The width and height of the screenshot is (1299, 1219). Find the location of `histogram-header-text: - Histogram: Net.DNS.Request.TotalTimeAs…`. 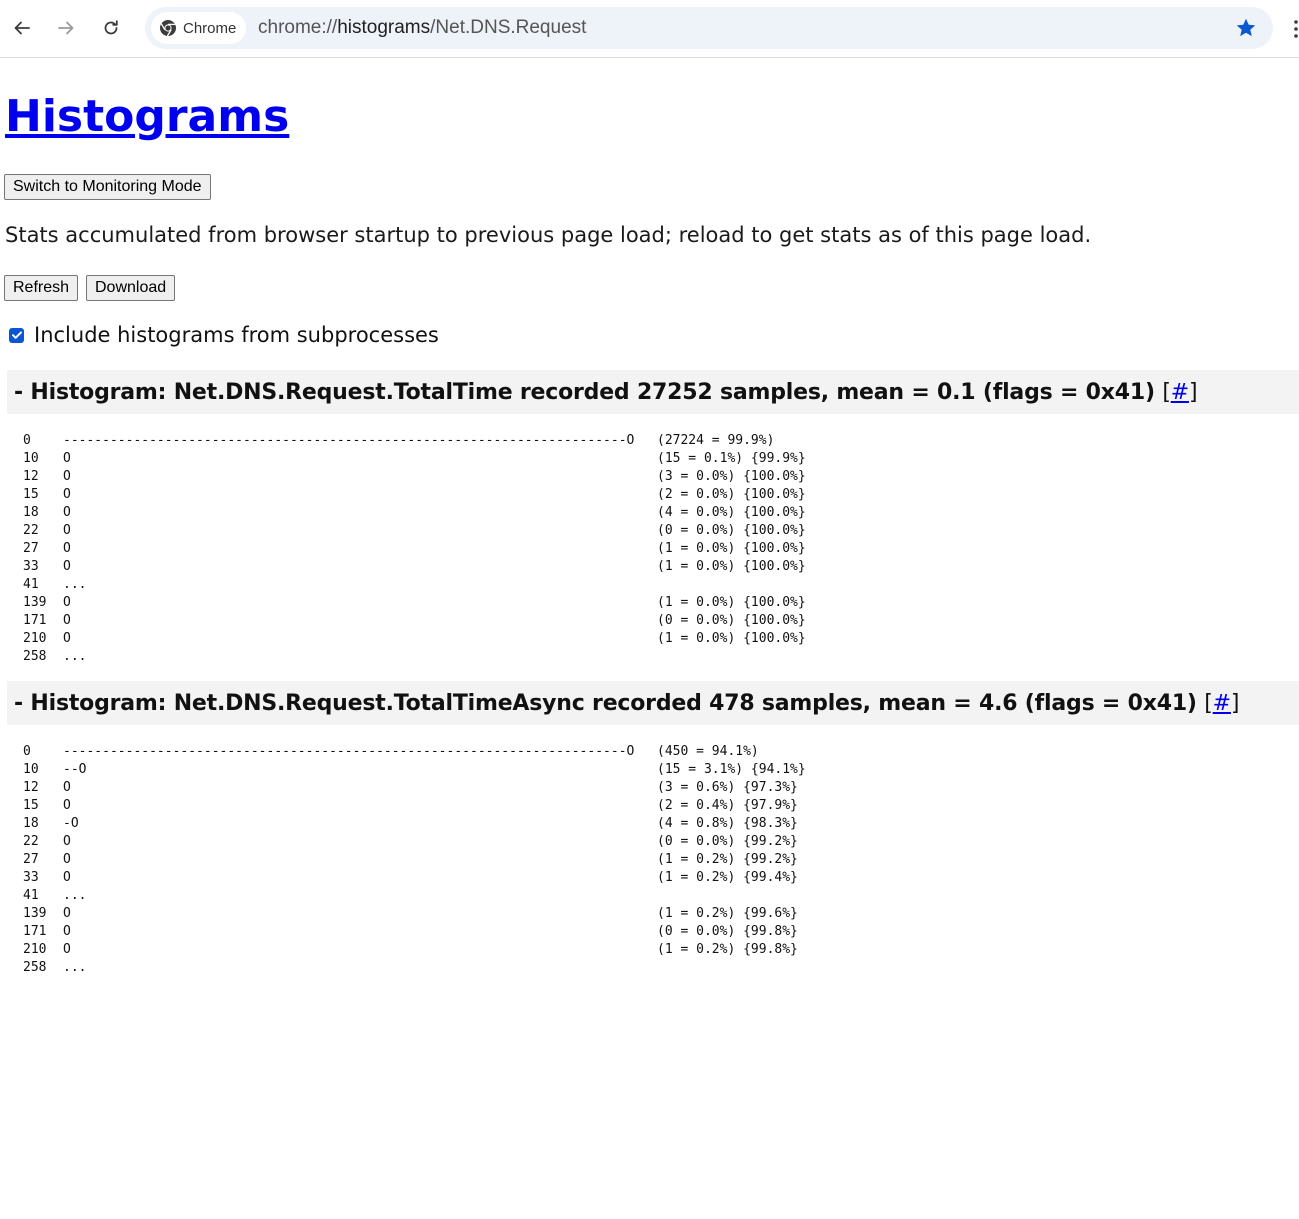

histogram-header-text: - Histogram: Net.DNS.Request.TotalTimeAs… is located at coordinates (605, 703).